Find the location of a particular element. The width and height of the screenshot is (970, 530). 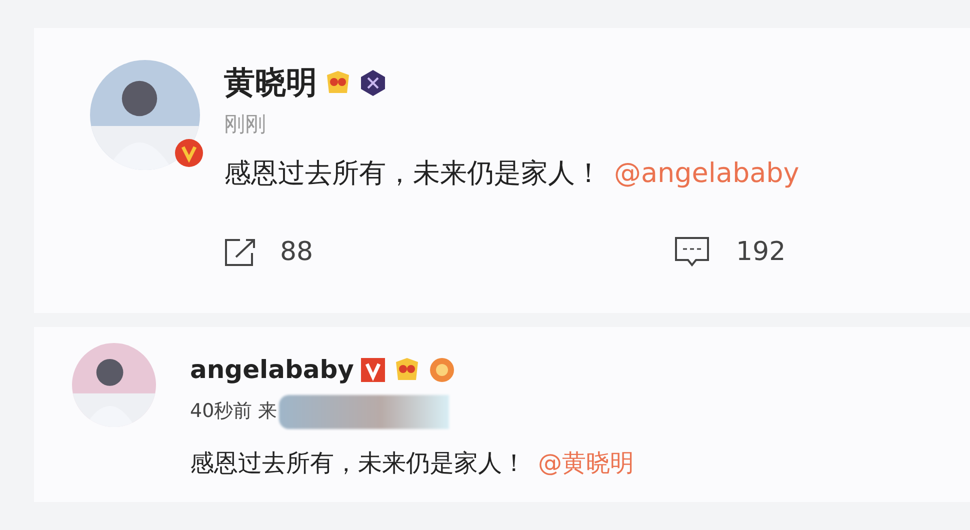

repost-count: 88 is located at coordinates (297, 252).